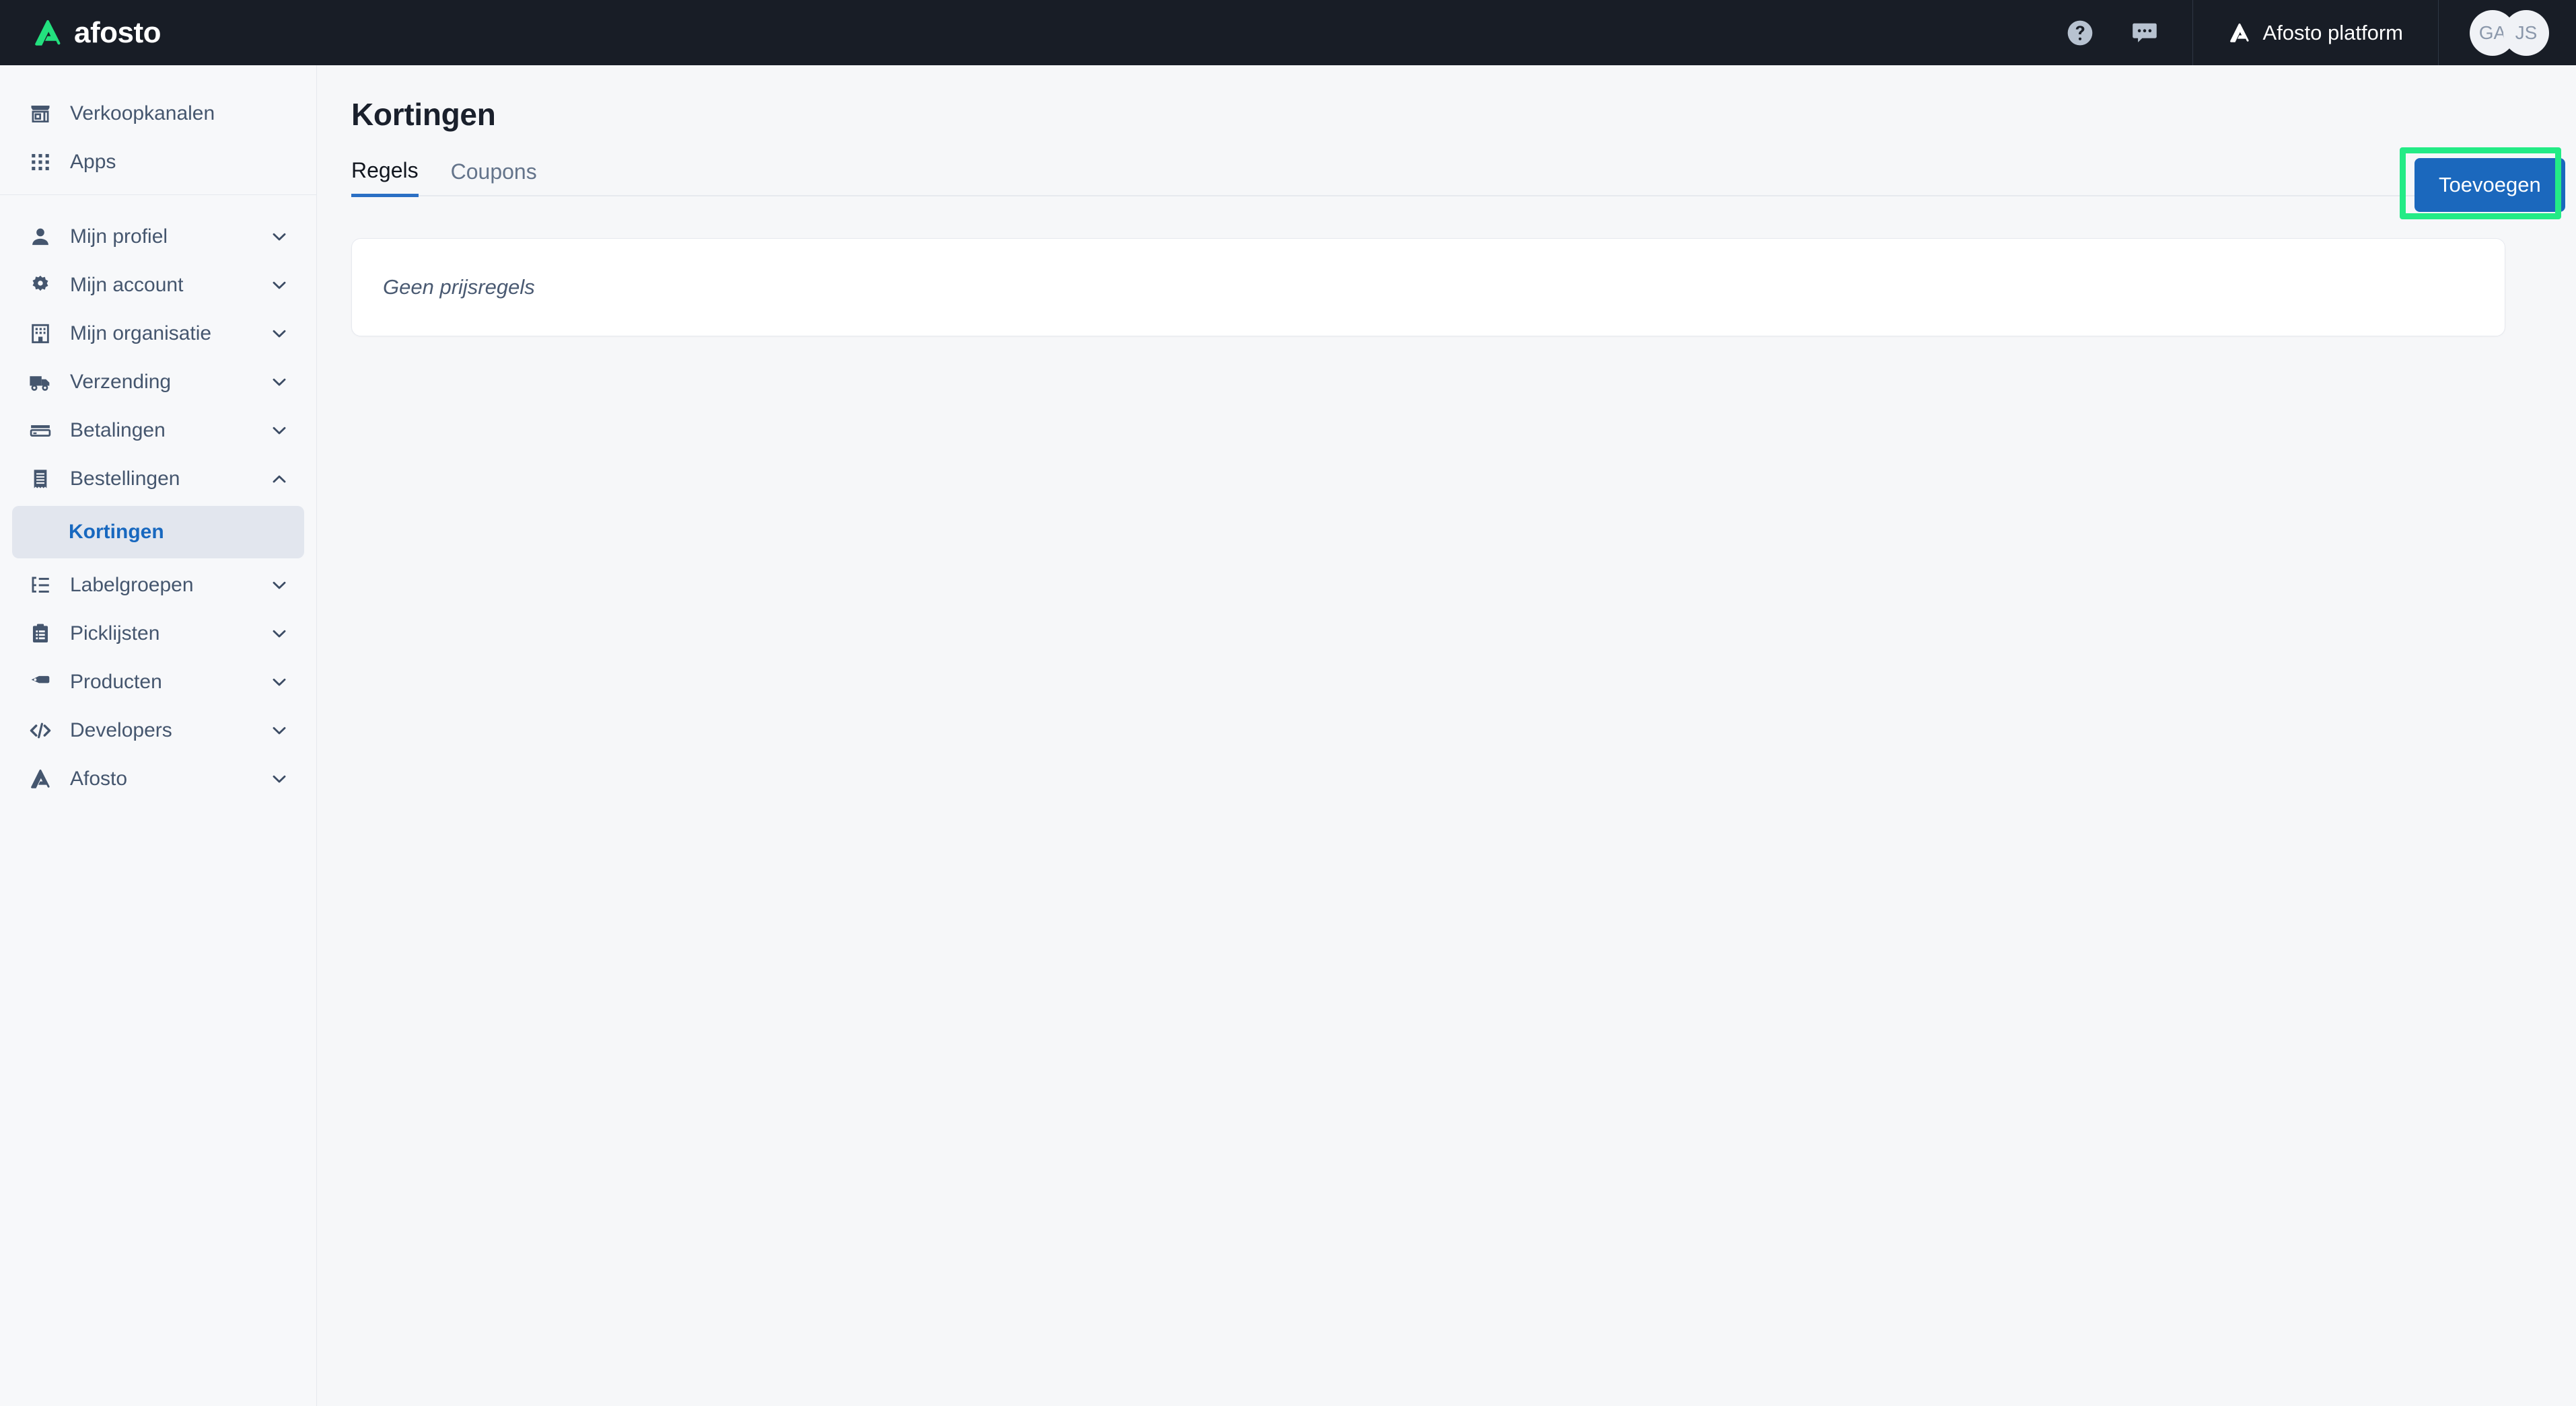  I want to click on sidebar-item-picklijsten: Picklijsten, so click(158, 633).